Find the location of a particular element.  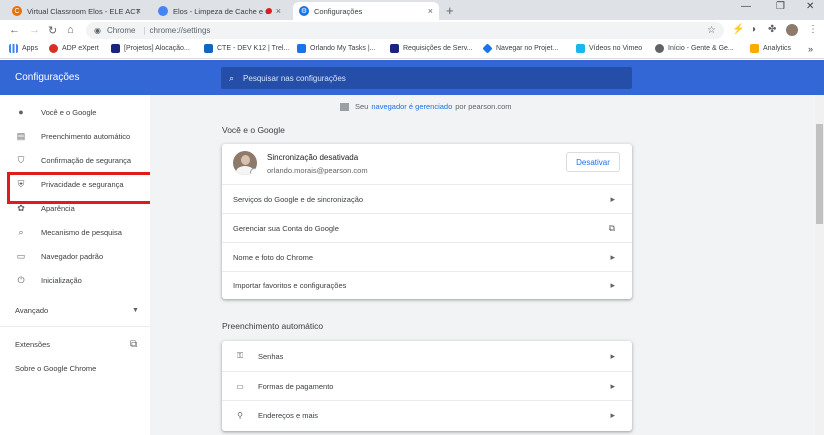

bookmark-label: Vídeos no Vimeo is located at coordinates (616, 48).